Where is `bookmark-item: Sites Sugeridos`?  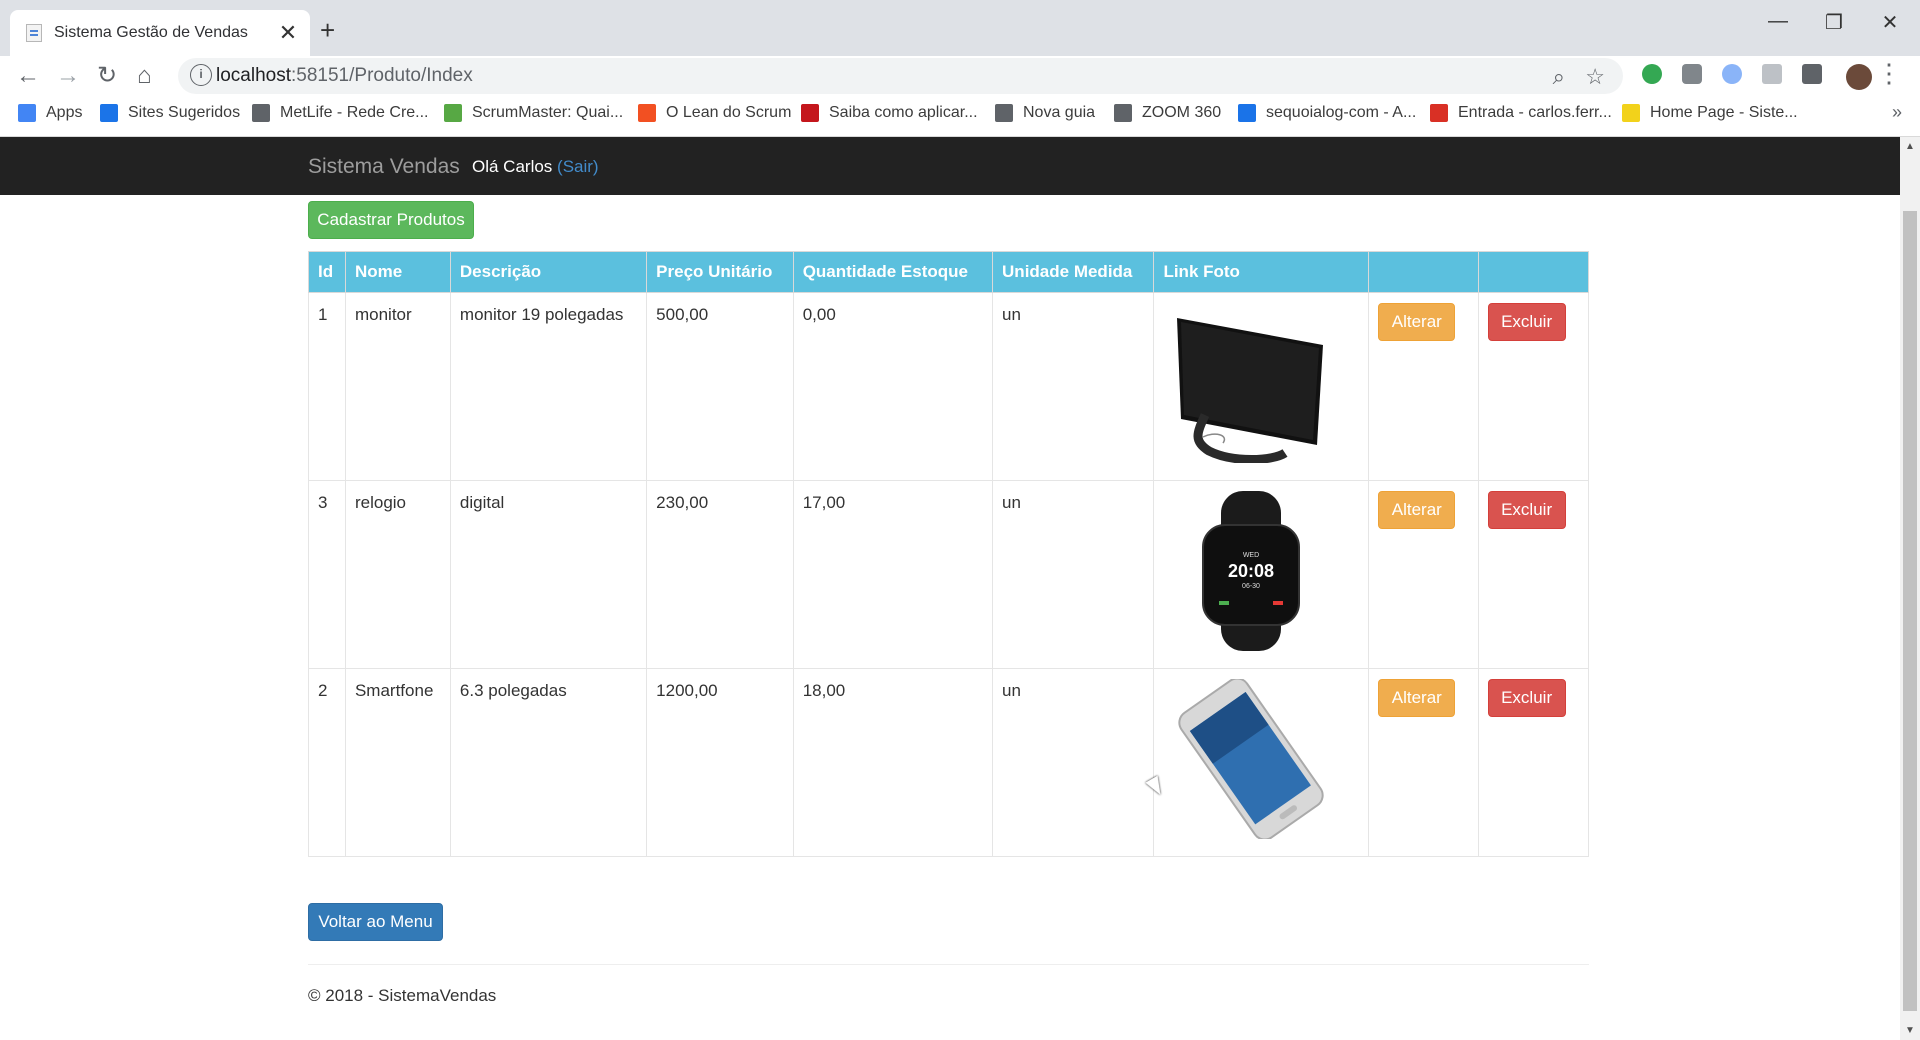
bookmark-item: Sites Sugeridos is located at coordinates (170, 113).